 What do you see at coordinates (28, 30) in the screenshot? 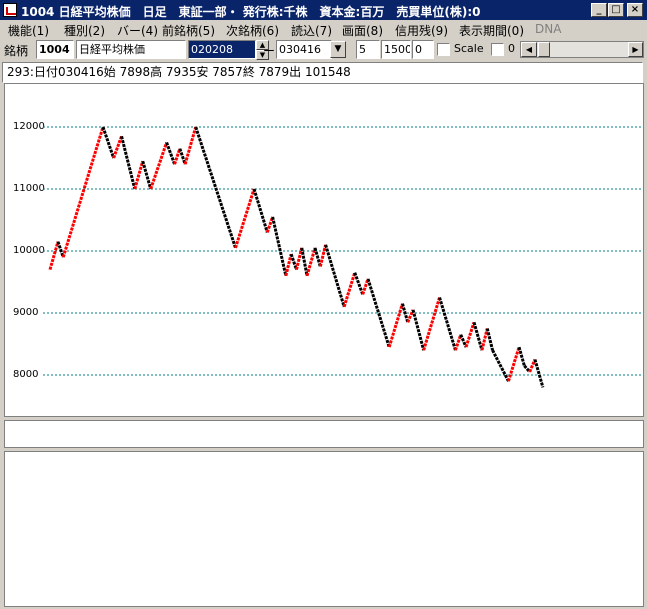
I see `menu-function: 機能(1)` at bounding box center [28, 30].